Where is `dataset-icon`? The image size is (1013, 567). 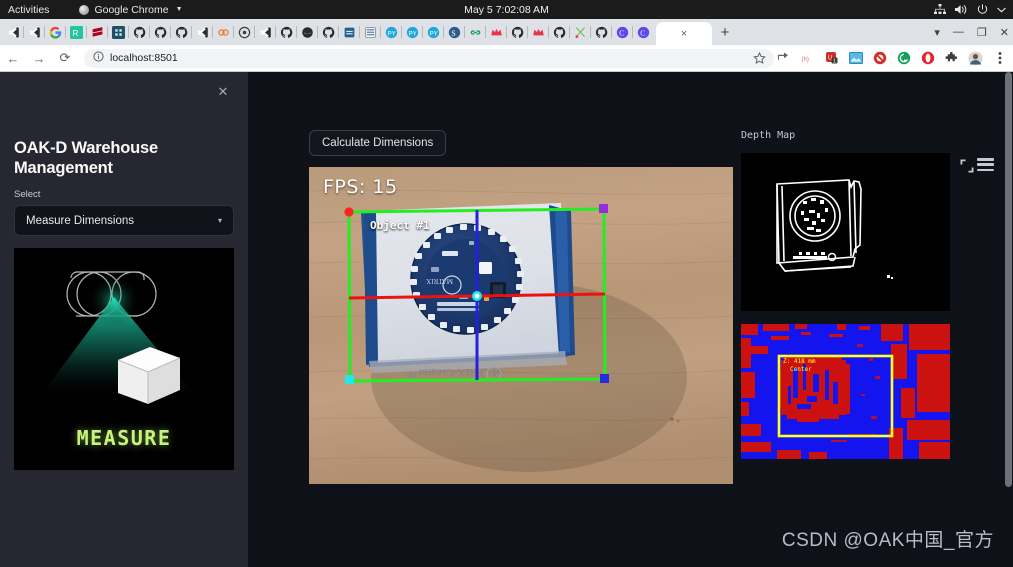 dataset-icon is located at coordinates (349, 32).